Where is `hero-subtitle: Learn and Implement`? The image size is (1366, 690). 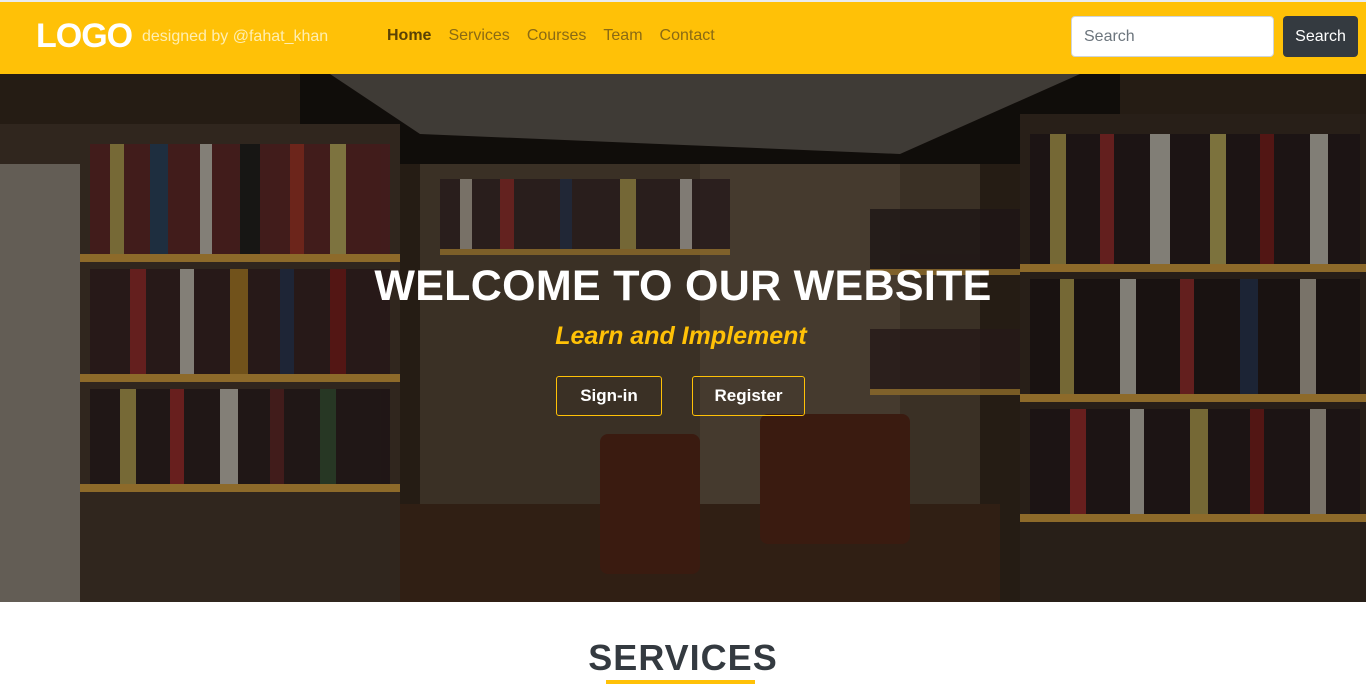
hero-subtitle: Learn and Implement is located at coordinates (681, 336).